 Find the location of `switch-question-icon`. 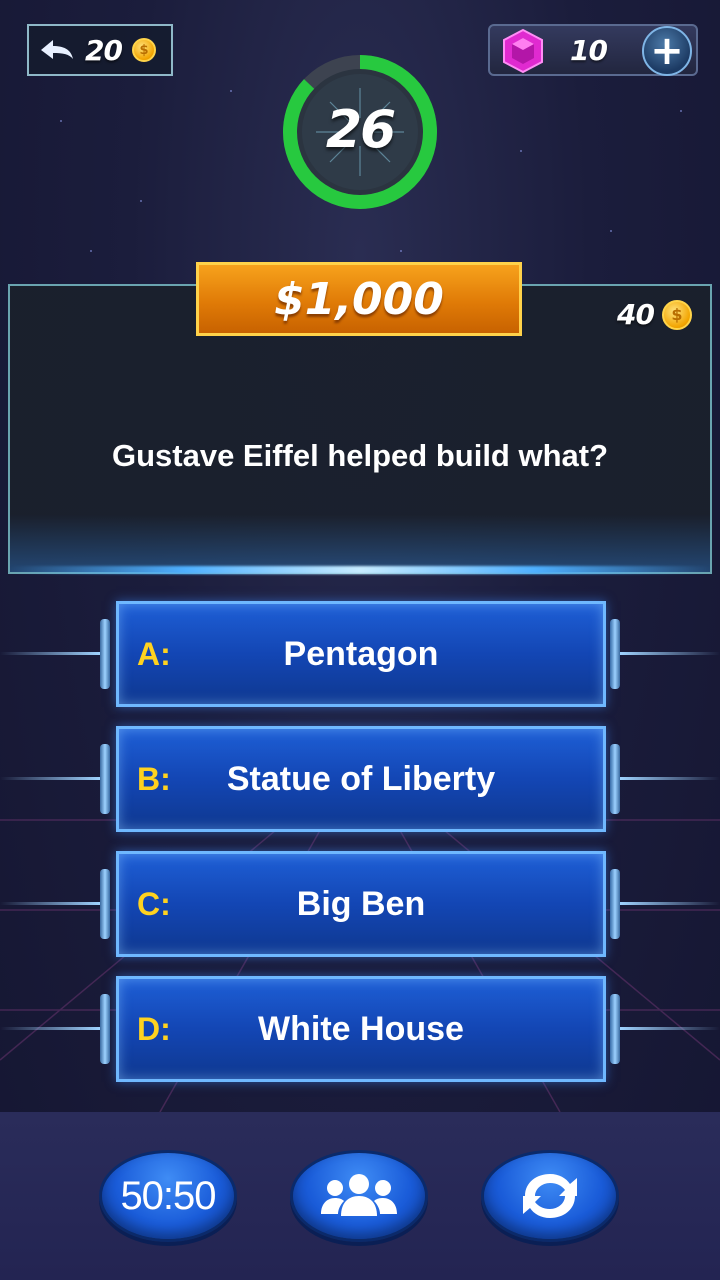

switch-question-icon is located at coordinates (550, 1196).